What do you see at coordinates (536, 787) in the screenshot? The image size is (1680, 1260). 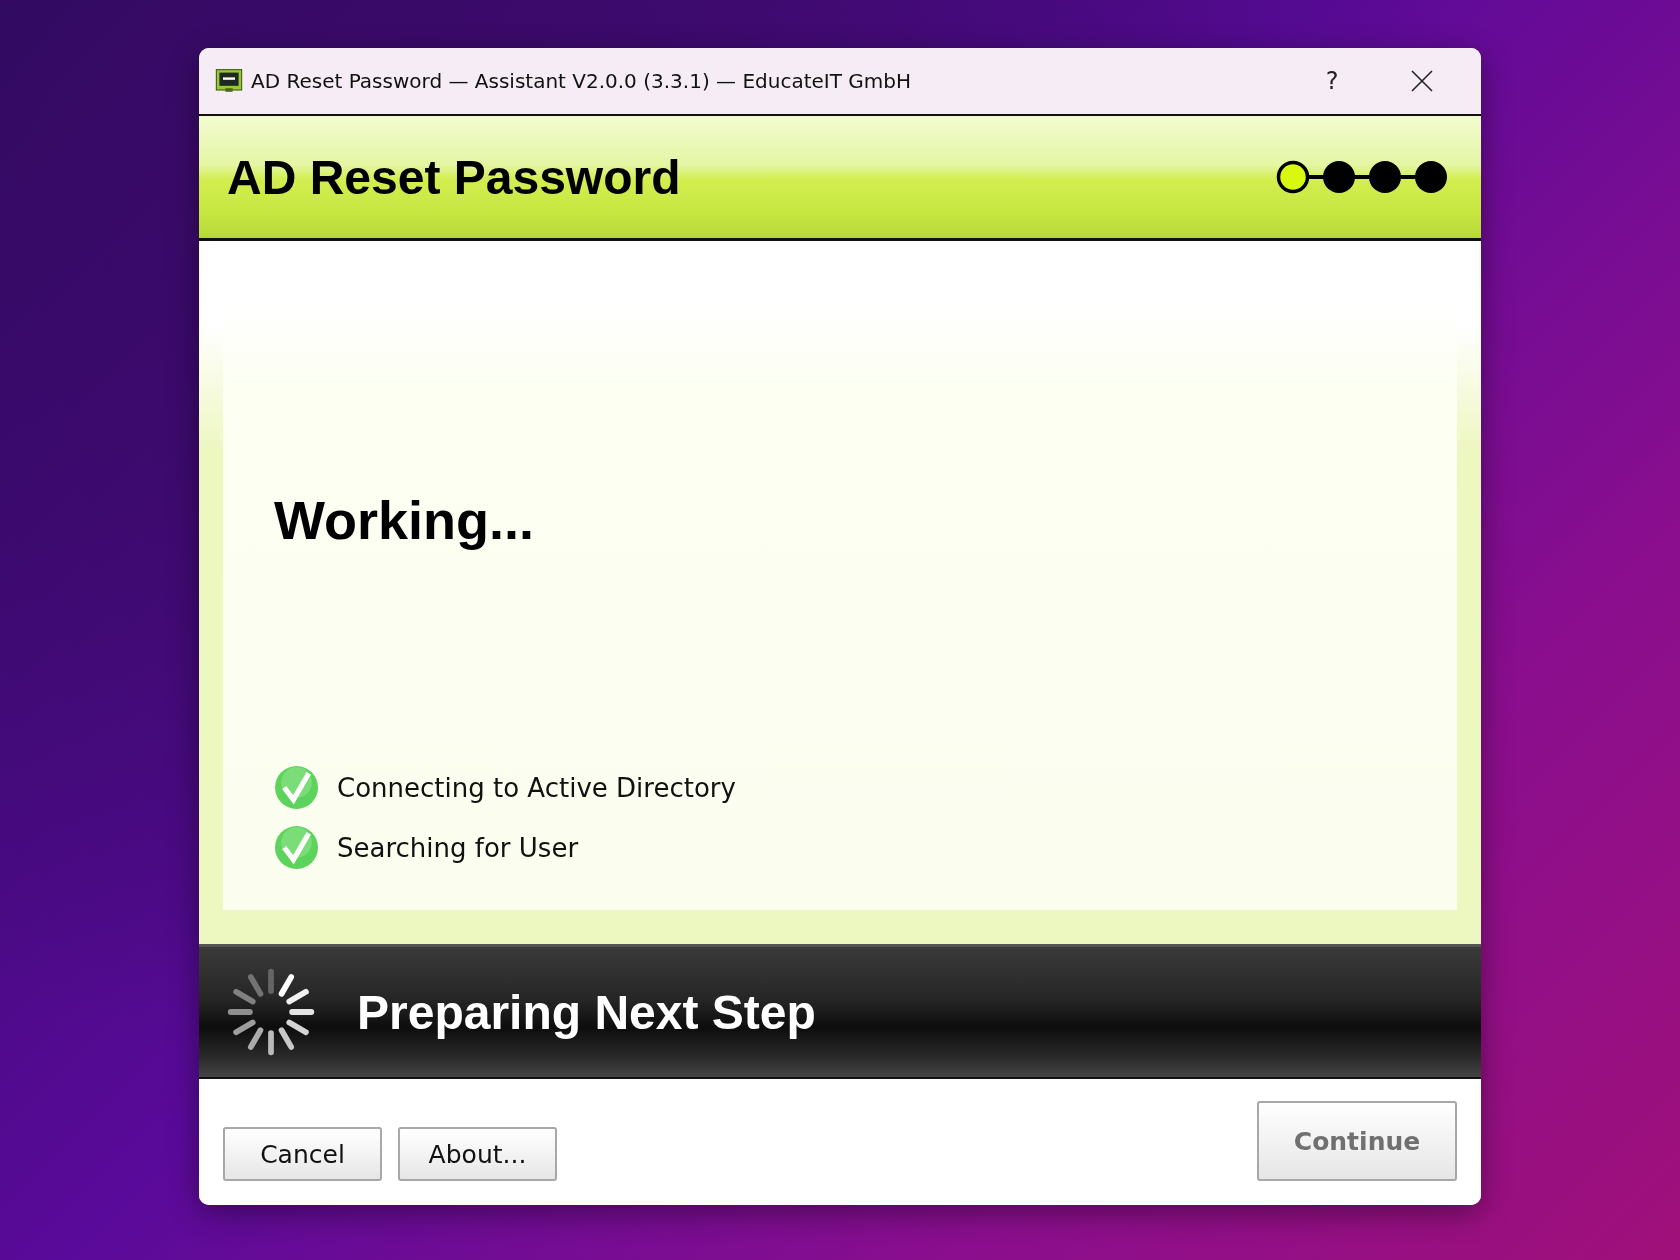 I see `task-label: Connecting to Active Directory` at bounding box center [536, 787].